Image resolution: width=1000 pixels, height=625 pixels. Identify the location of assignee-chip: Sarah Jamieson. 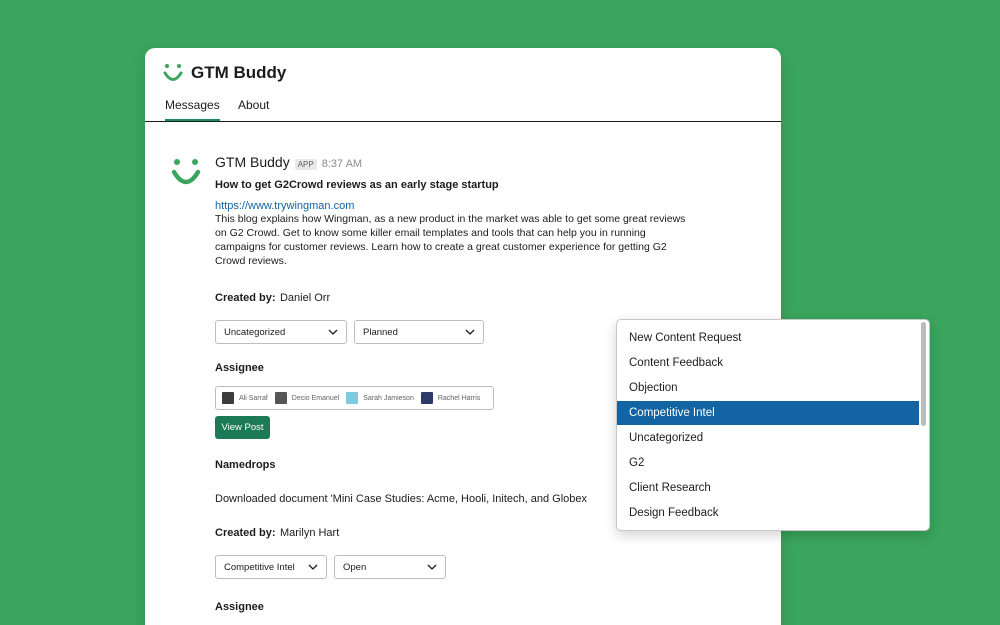
(380, 398).